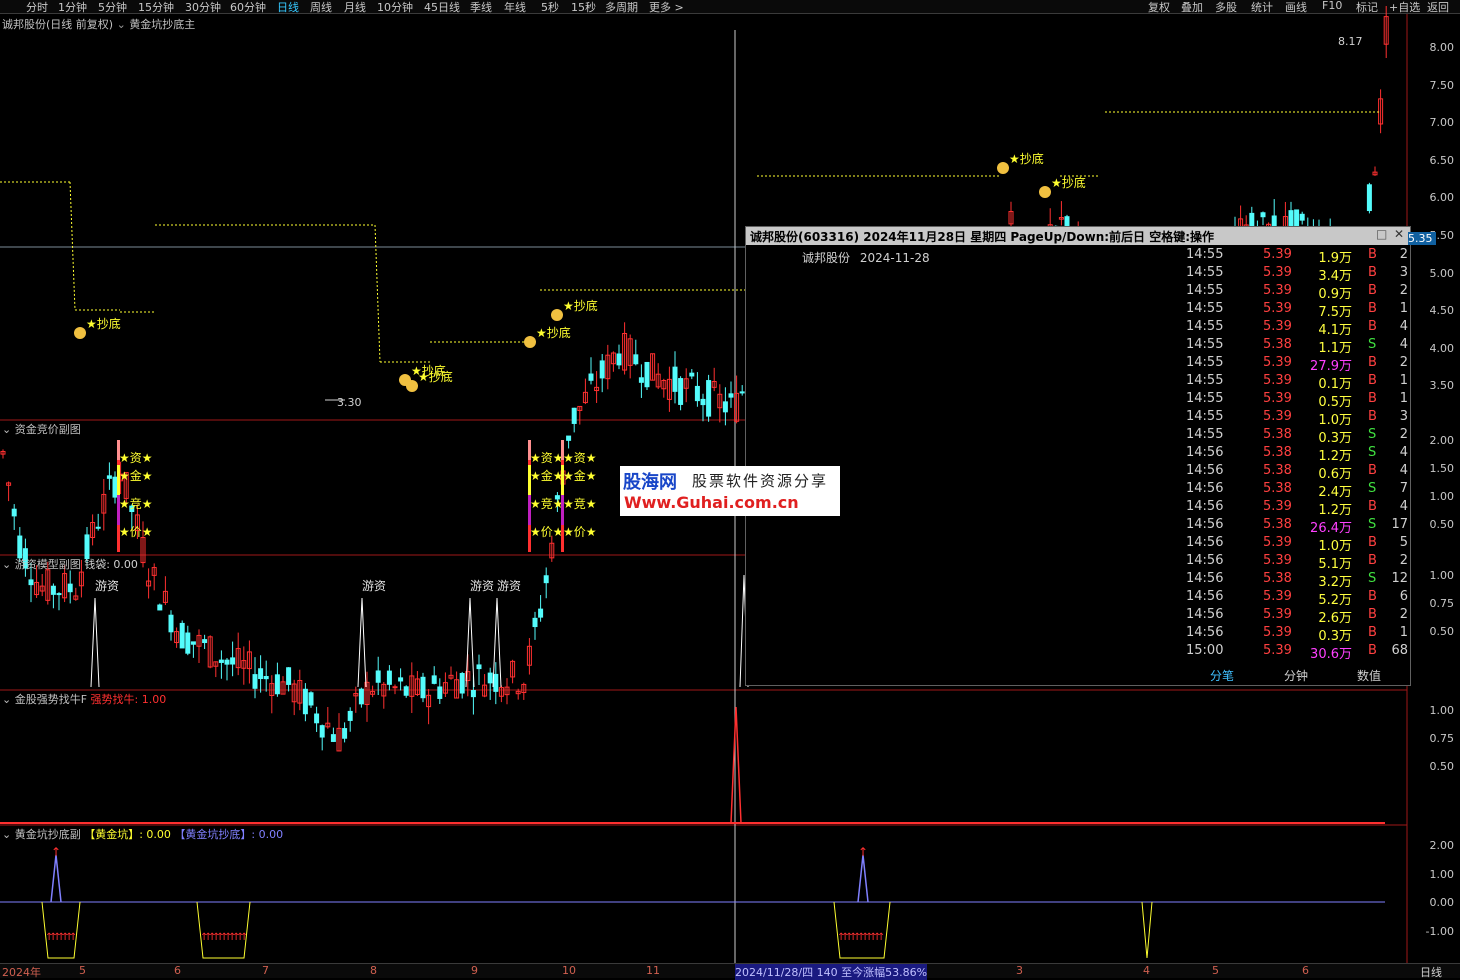 This screenshot has width=1460, height=980. I want to click on tick-cell: 2, so click(1403, 362).